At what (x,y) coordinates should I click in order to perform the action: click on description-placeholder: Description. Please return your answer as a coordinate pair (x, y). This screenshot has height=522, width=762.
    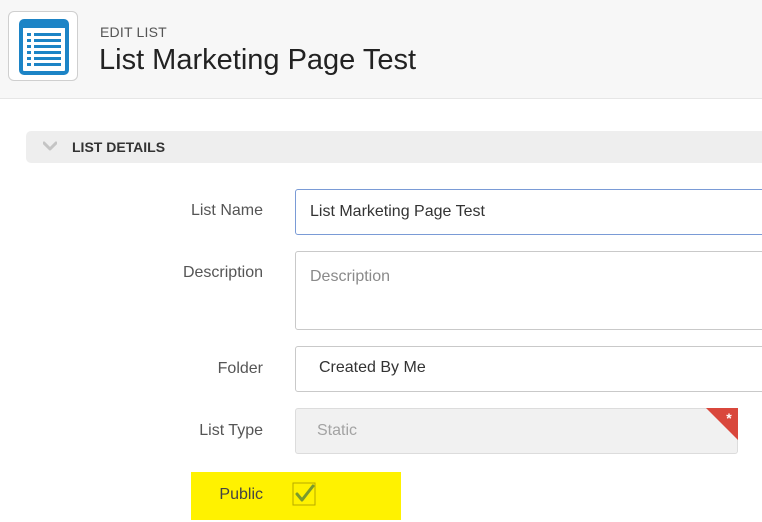
    Looking at the image, I should click on (350, 276).